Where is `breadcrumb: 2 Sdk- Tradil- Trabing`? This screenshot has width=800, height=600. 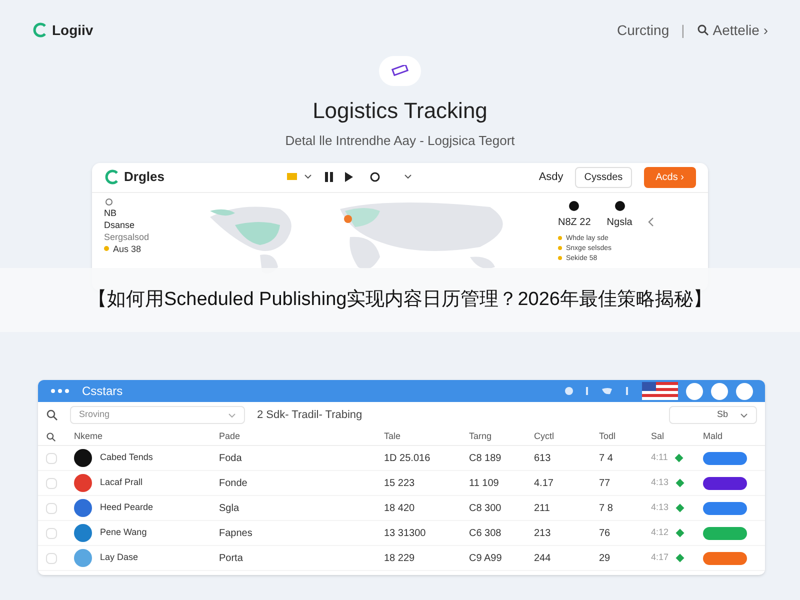
breadcrumb: 2 Sdk- Tradil- Trabing is located at coordinates (309, 415).